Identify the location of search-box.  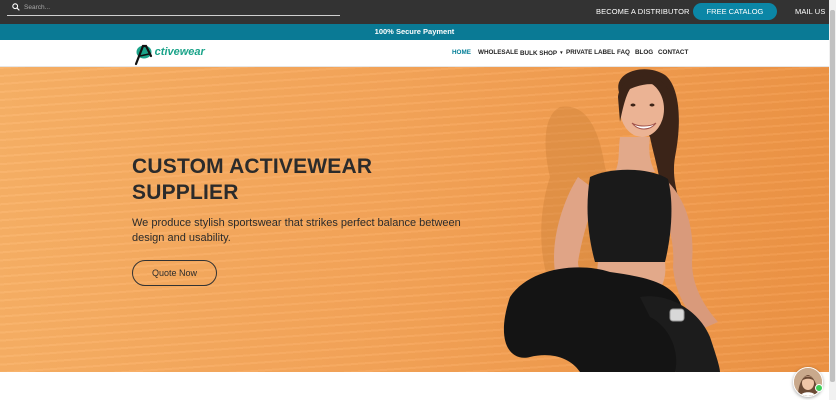
(173, 8).